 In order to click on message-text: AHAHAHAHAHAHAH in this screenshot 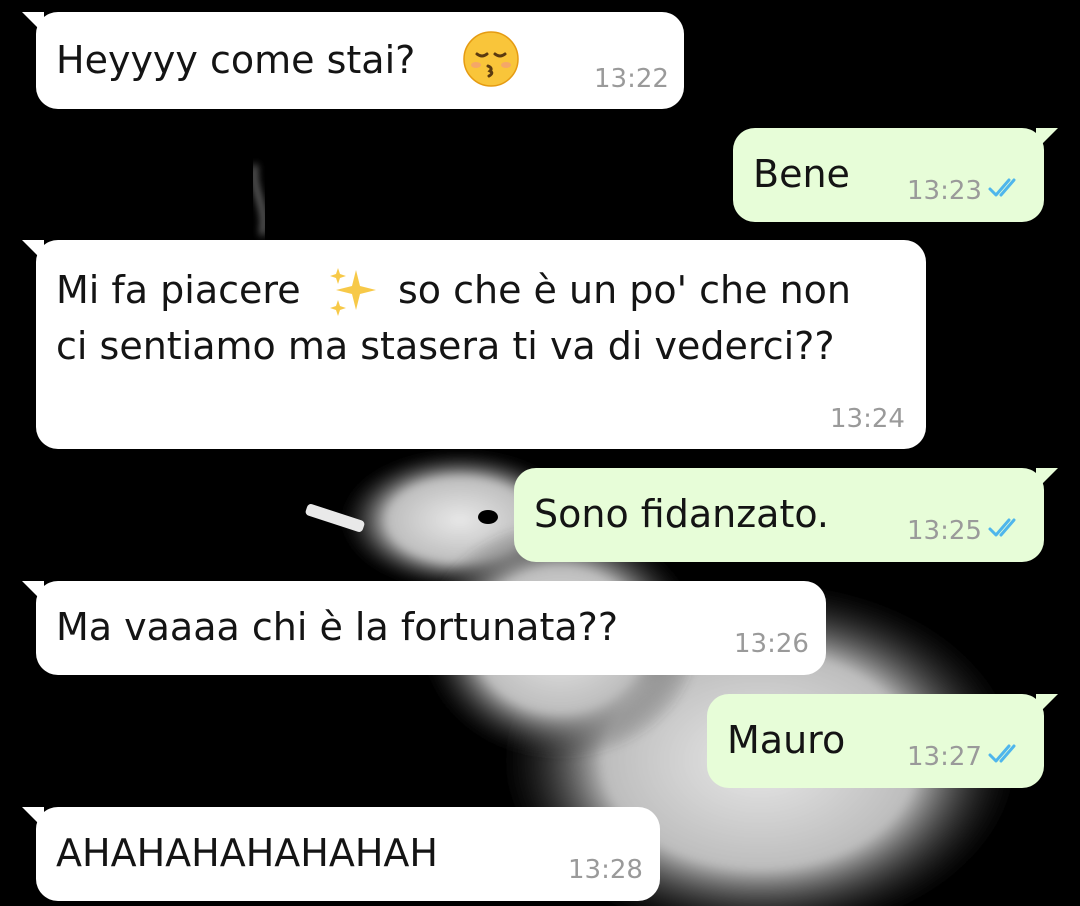, I will do `click(247, 853)`.